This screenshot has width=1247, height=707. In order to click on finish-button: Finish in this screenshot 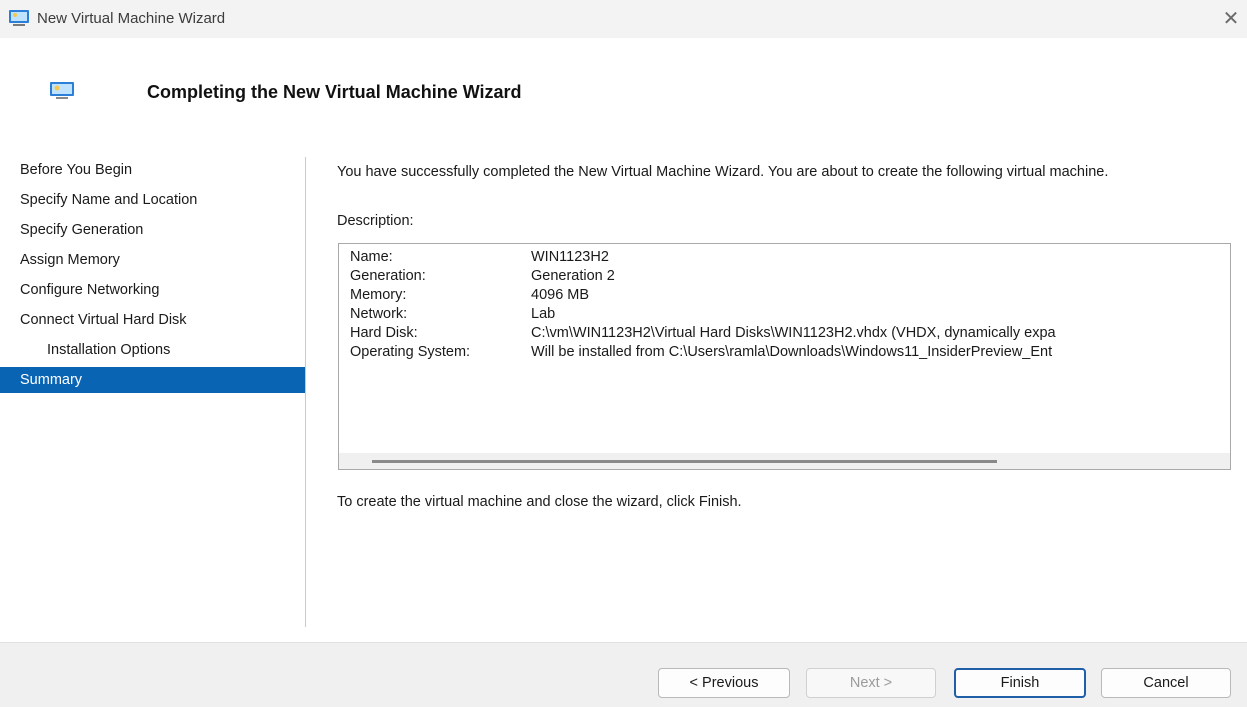, I will do `click(1020, 683)`.